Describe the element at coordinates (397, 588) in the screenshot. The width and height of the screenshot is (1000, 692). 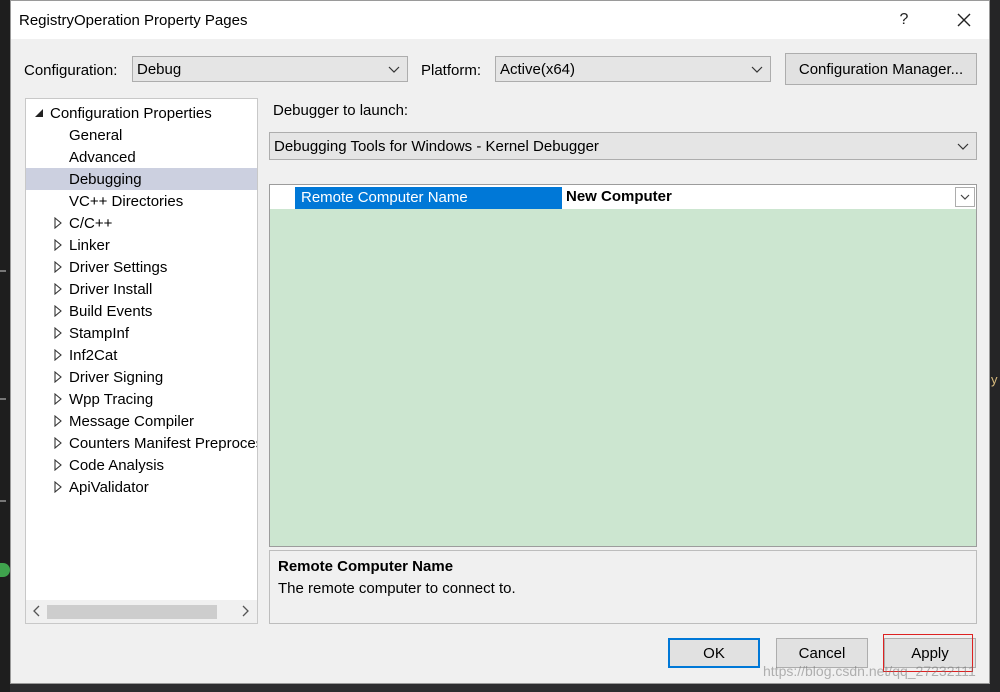
I see `description-text: The remote computer to connect to.` at that location.